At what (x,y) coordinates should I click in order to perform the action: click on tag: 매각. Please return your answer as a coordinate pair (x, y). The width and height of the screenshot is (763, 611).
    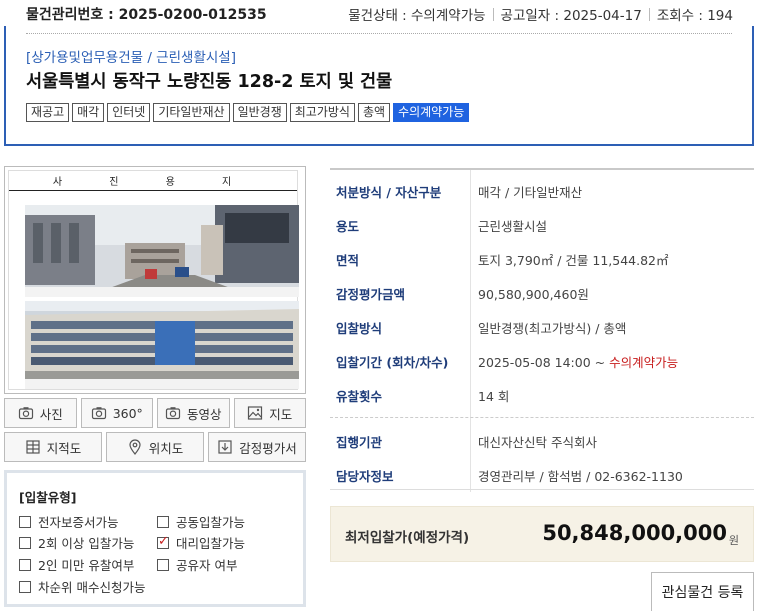
    Looking at the image, I should click on (88, 112).